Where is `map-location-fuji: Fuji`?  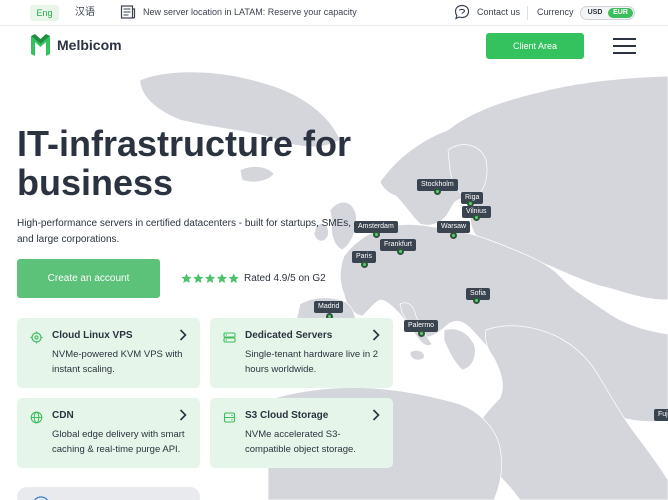 map-location-fuji: Fuji is located at coordinates (661, 412).